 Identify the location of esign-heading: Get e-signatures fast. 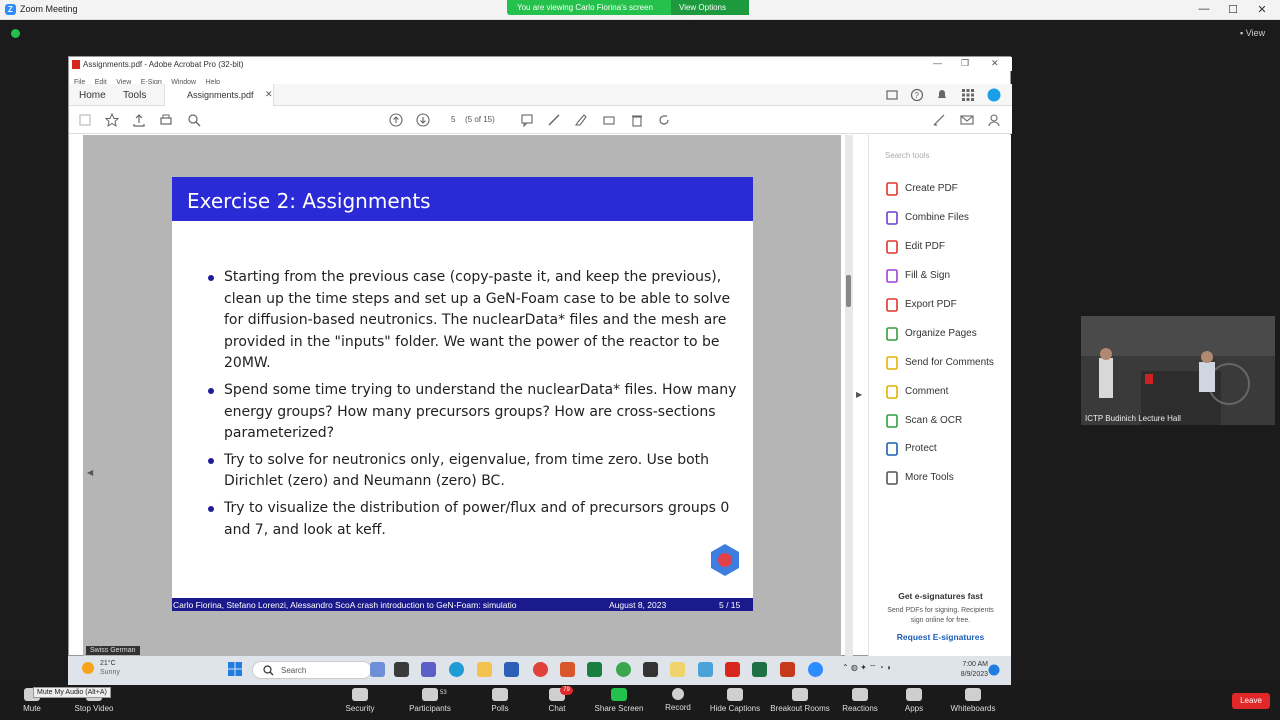
(940, 596).